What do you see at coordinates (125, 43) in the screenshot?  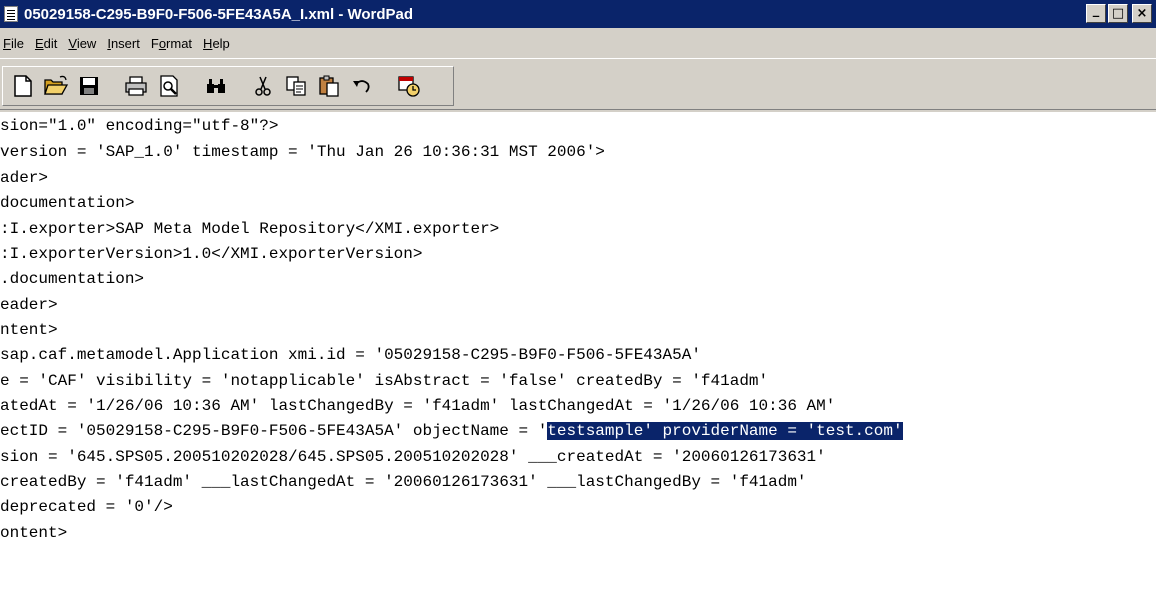 I see `menu-insert: Insert` at bounding box center [125, 43].